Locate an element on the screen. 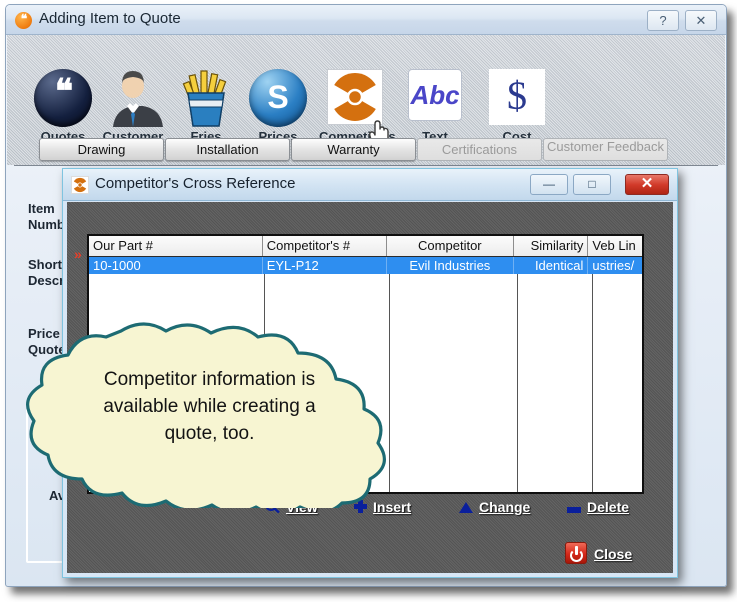 The height and width of the screenshot is (602, 737). grid-column-header-similarity: Similarity is located at coordinates (551, 246).